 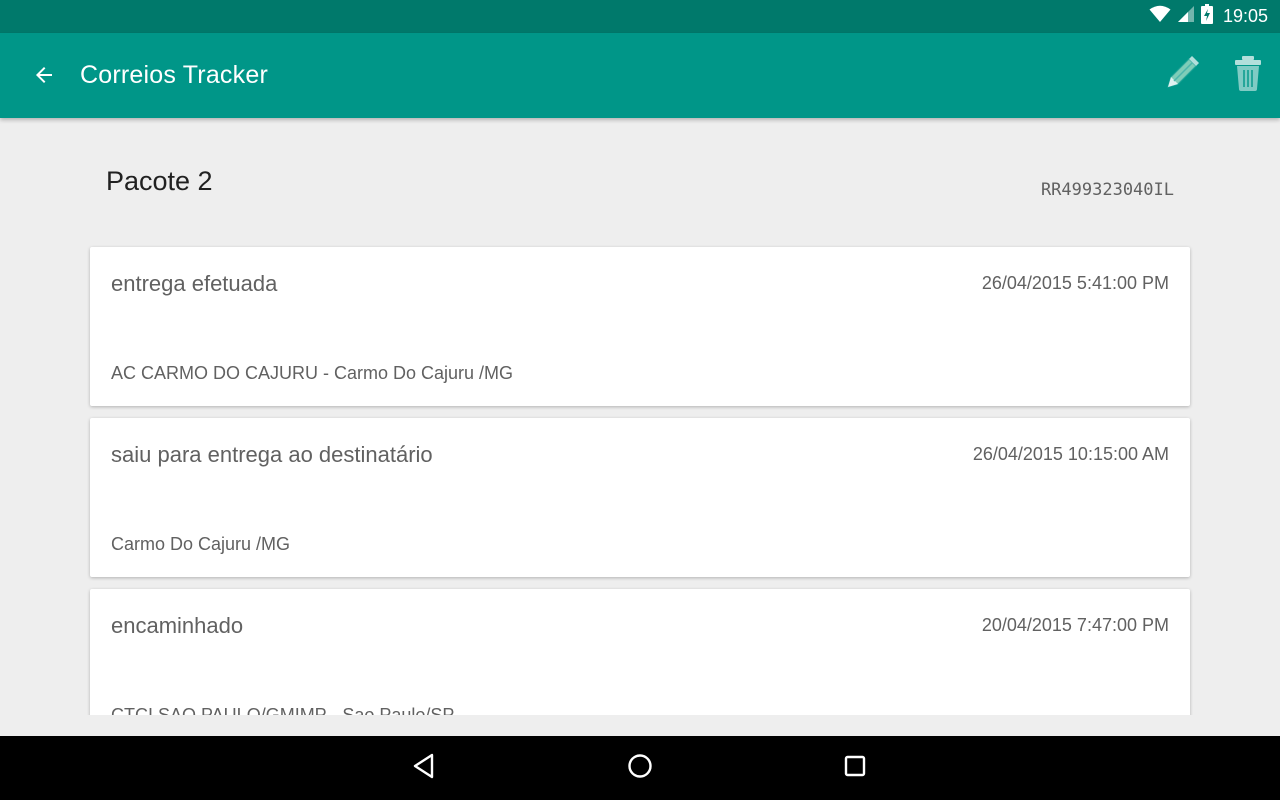 I want to click on package-name: Pacote 2, so click(x=159, y=181).